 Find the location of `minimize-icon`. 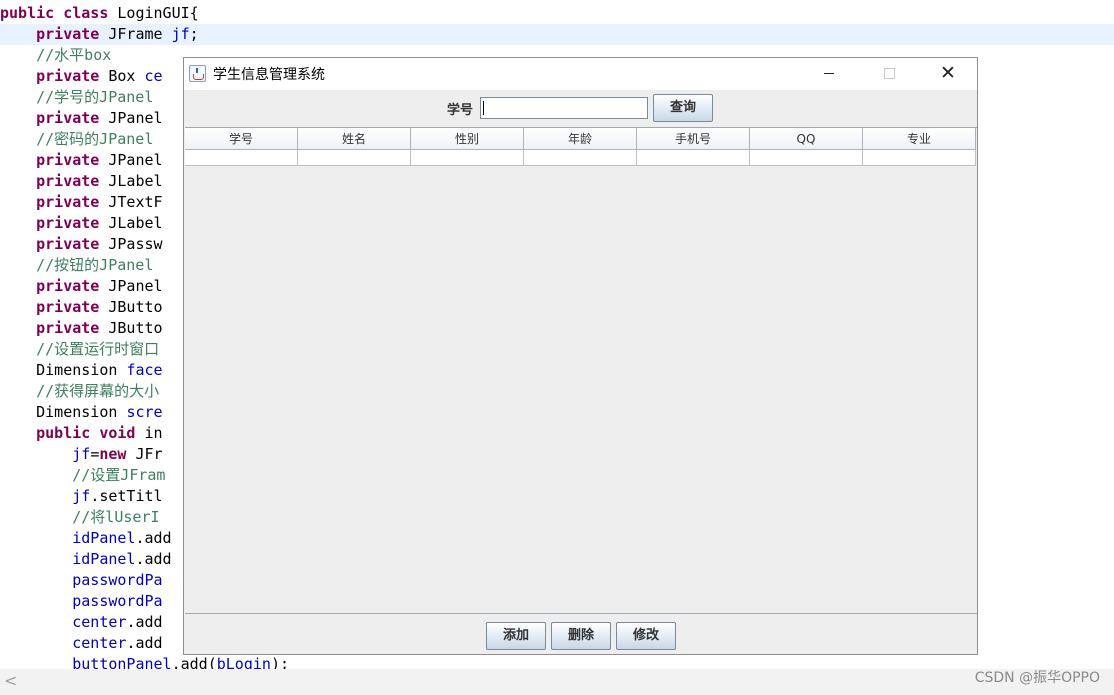

minimize-icon is located at coordinates (829, 73).